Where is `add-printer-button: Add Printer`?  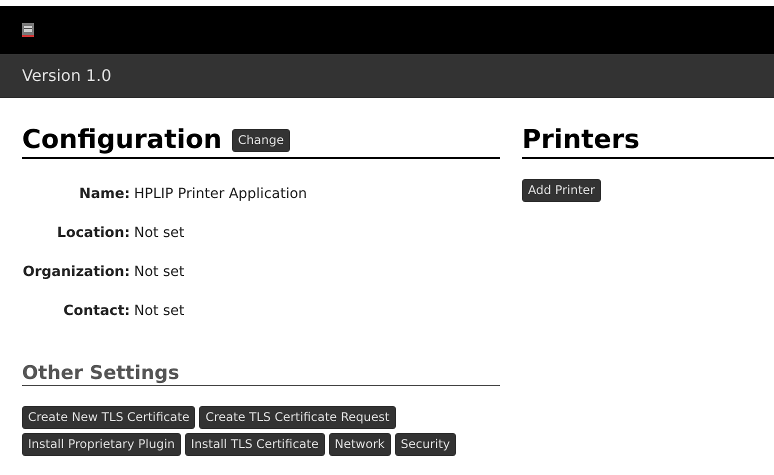
add-printer-button: Add Printer is located at coordinates (561, 190).